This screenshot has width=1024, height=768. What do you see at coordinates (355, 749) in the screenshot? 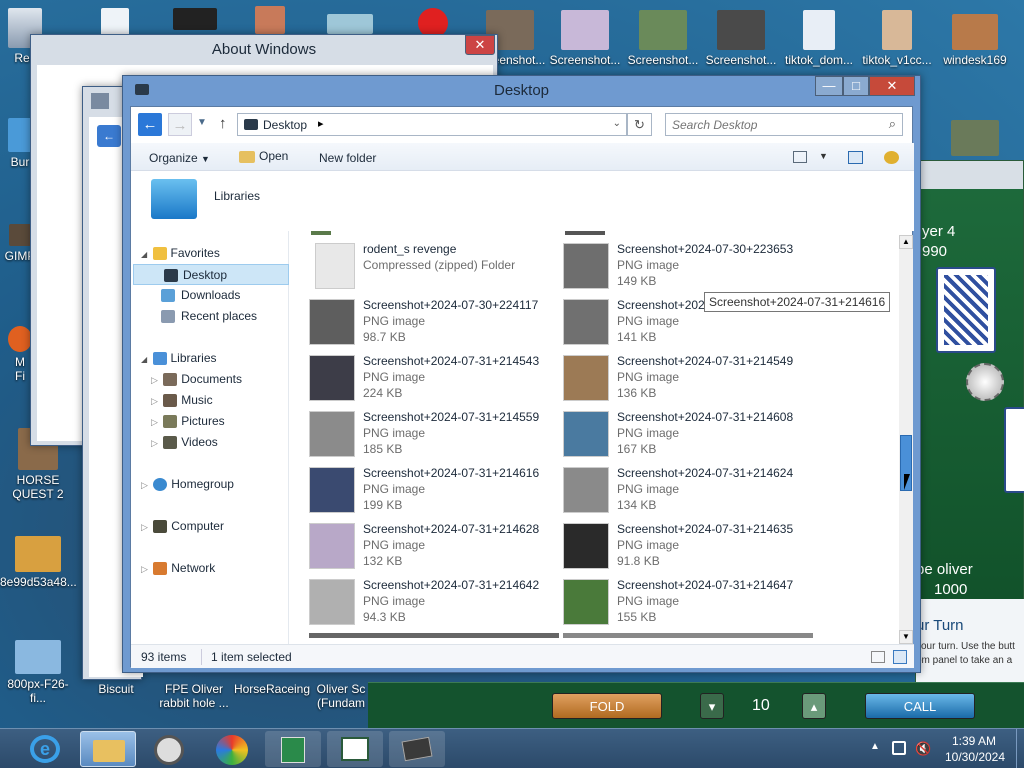
I see `taskbar-window-button` at bounding box center [355, 749].